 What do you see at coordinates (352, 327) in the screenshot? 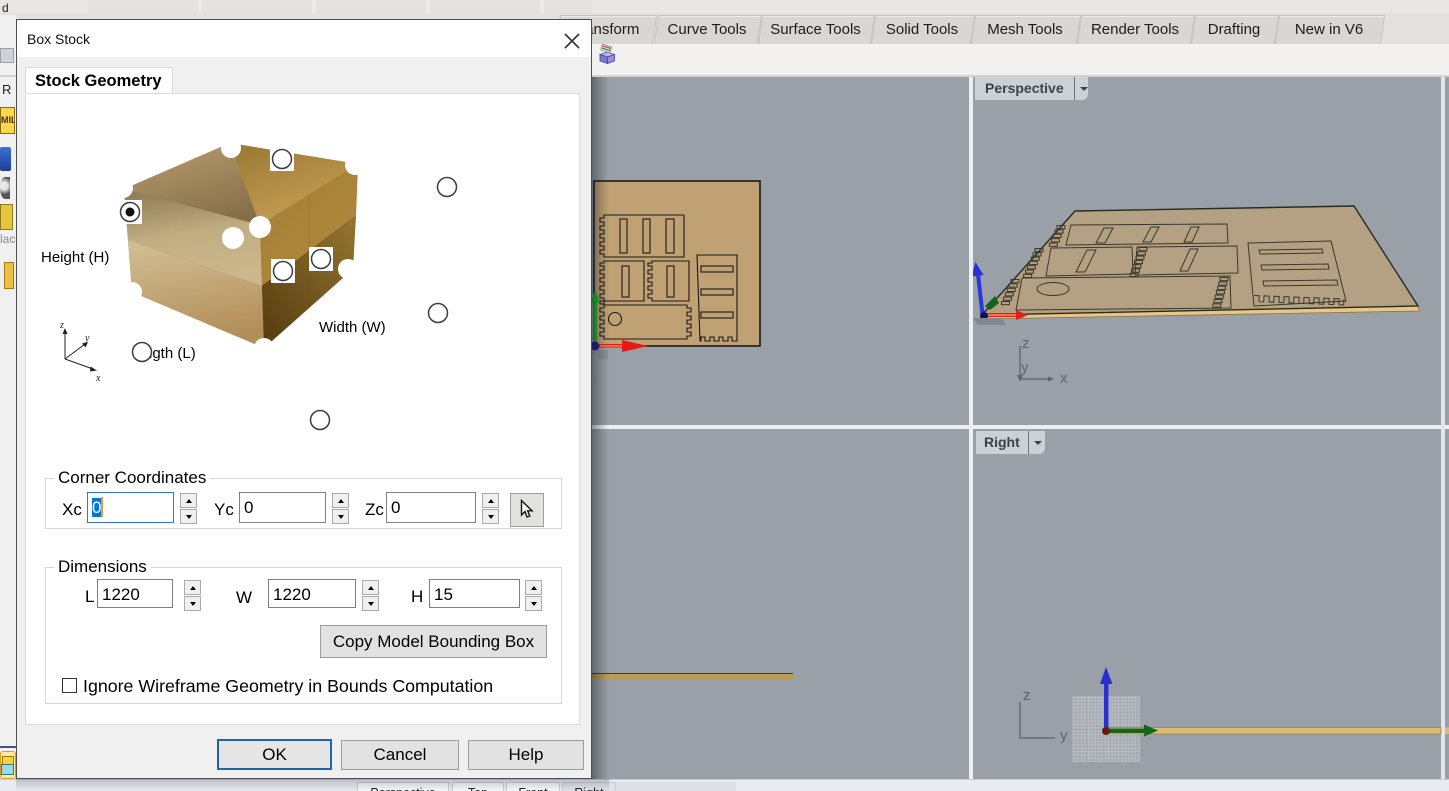
I see `svg-text: Width (W)` at bounding box center [352, 327].